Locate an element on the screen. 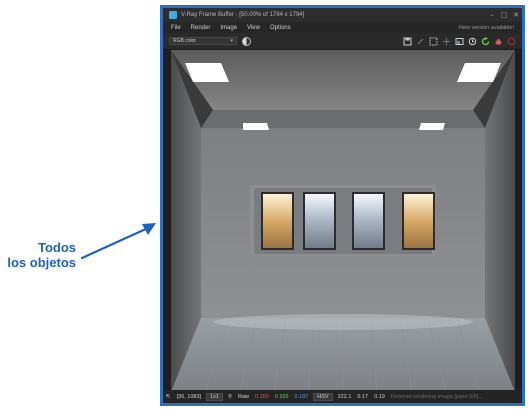 The width and height of the screenshot is (532, 410). menu-image: Image is located at coordinates (228, 28).